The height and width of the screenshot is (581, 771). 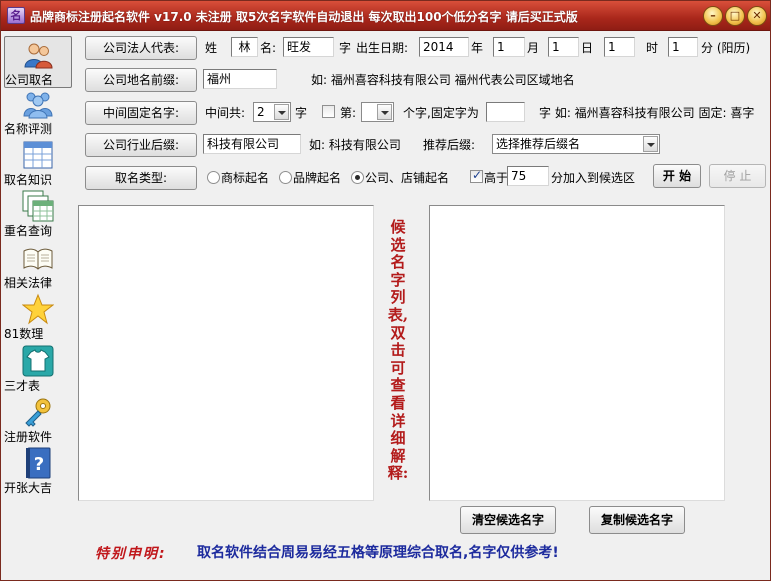 I want to click on sidebar-label: 相关法律, so click(x=28, y=283).